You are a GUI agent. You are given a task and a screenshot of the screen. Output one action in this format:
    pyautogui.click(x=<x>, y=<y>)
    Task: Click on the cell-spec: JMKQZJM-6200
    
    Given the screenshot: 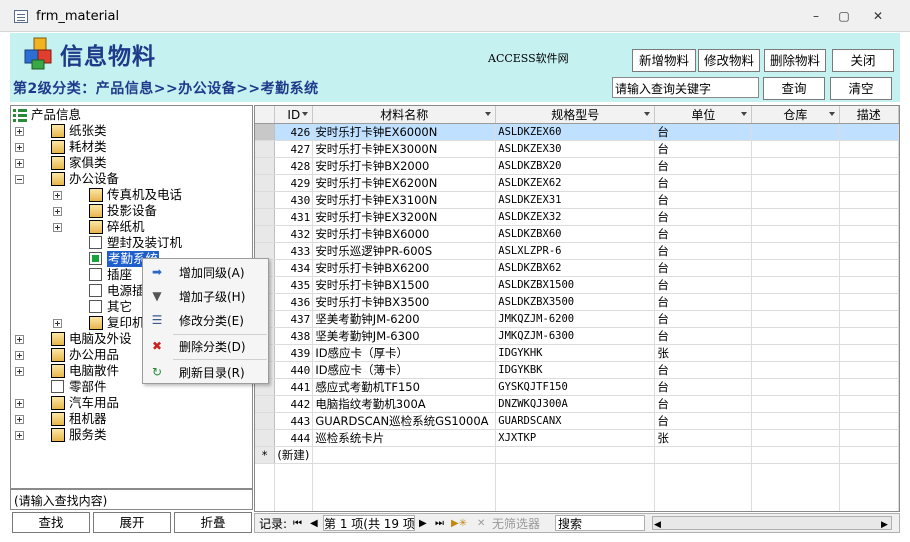 What is the action you would take?
    pyautogui.click(x=575, y=319)
    